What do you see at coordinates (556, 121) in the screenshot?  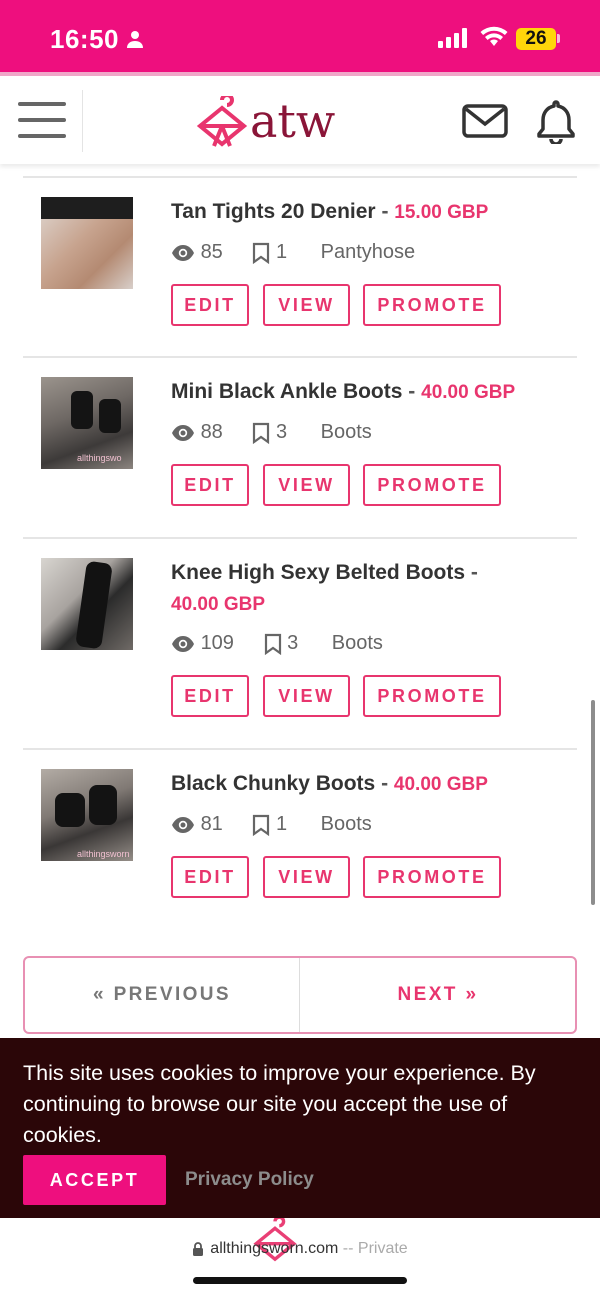 I see `bell-icon` at bounding box center [556, 121].